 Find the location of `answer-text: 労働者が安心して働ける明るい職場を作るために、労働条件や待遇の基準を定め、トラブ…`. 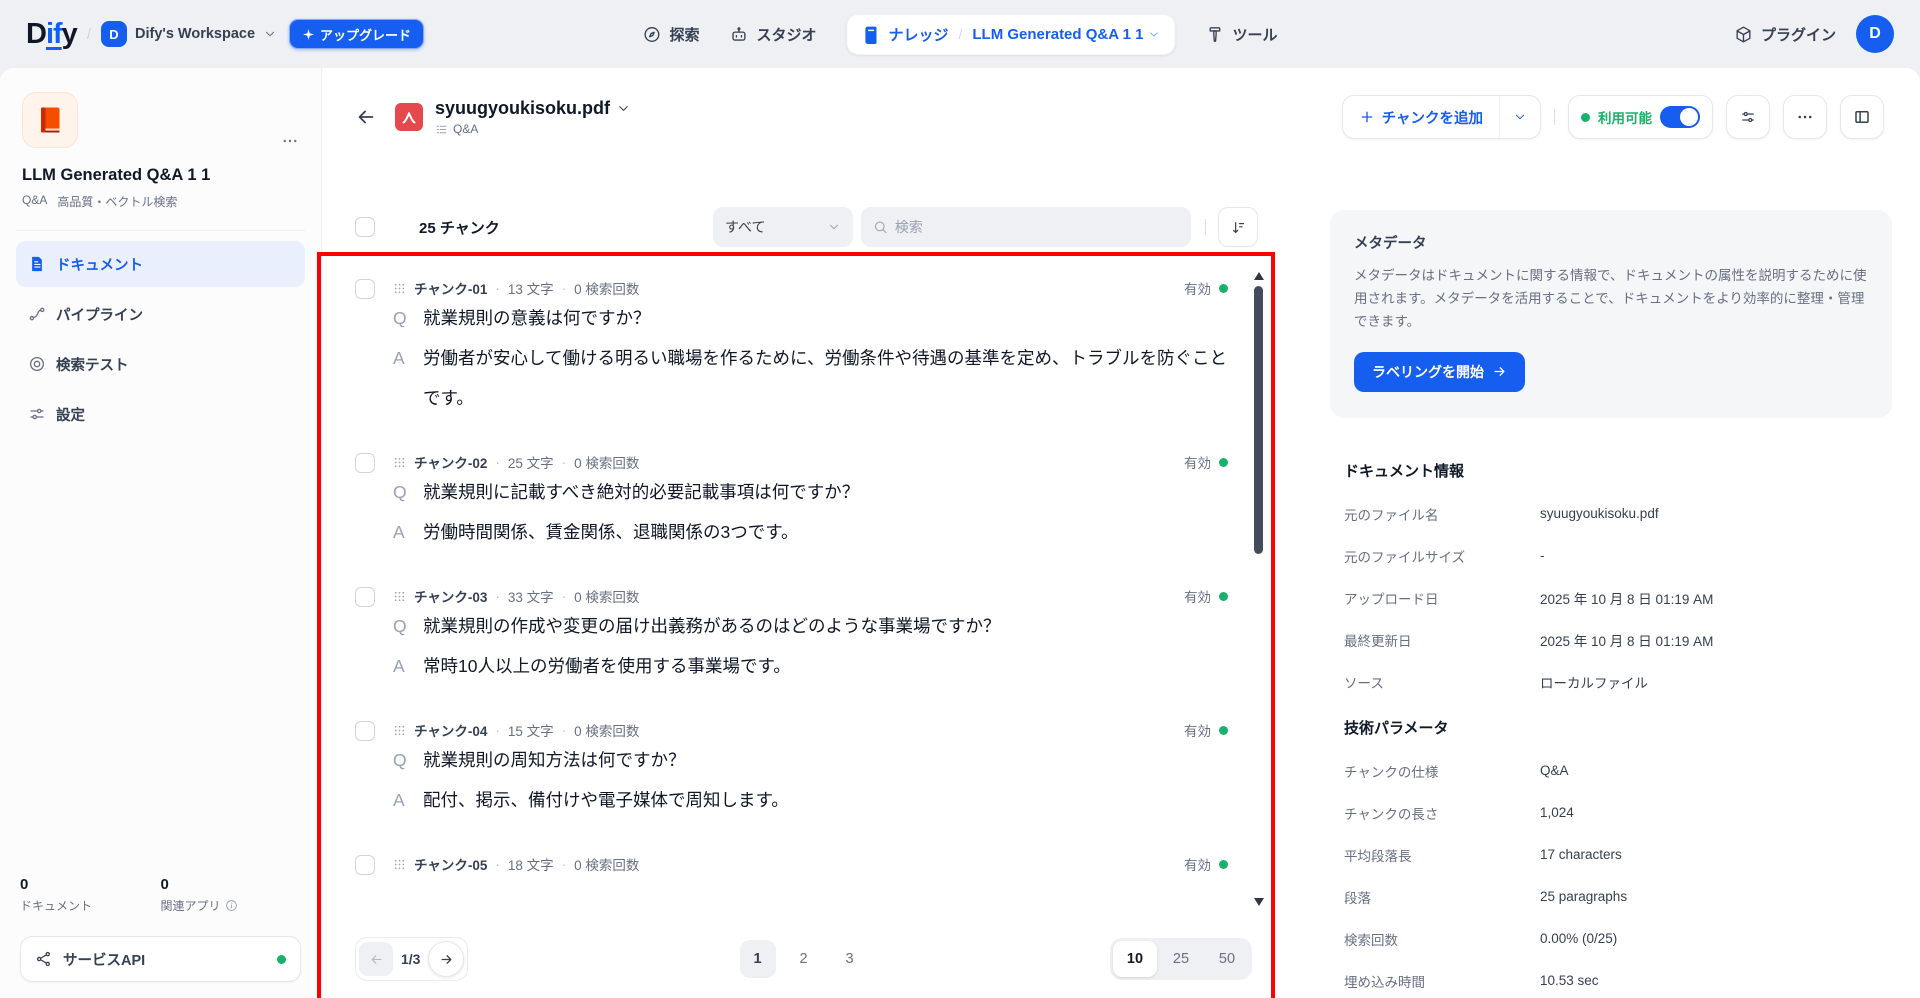

answer-text: 労働者が安心して働ける明るい職場を作るために、労働条件や待遇の基準を定め、トラブ… is located at coordinates (825, 378).